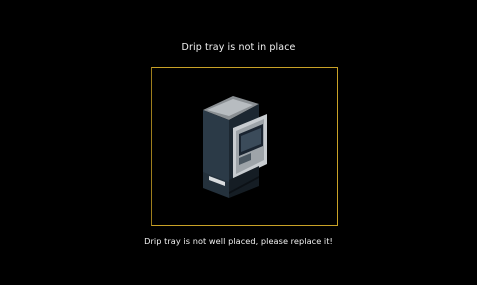 This screenshot has height=285, width=477. I want to click on alert-title: Drip tray is not in place, so click(238, 47).